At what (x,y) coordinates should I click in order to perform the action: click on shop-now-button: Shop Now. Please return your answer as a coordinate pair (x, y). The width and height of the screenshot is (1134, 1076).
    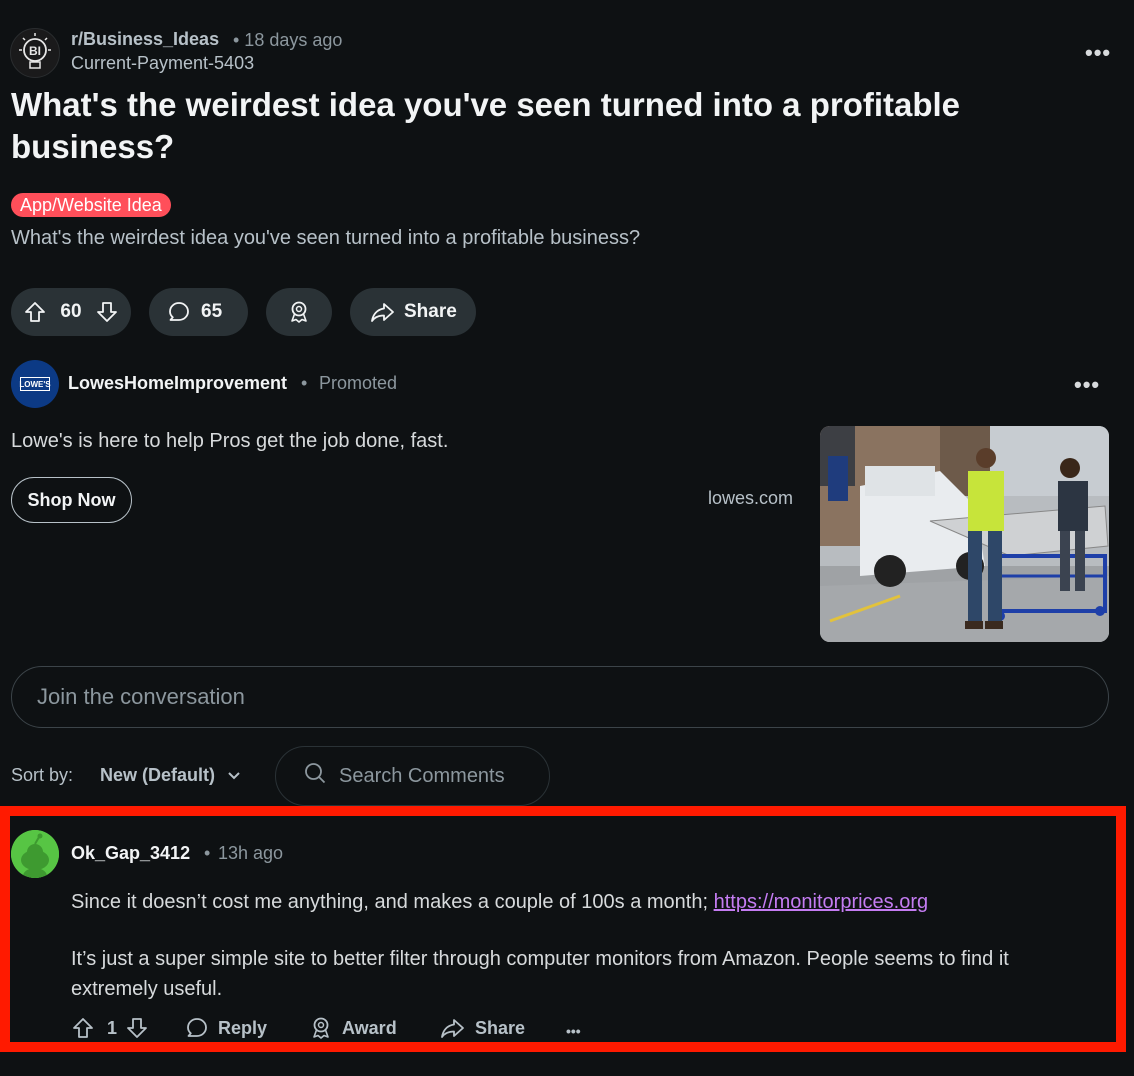
    Looking at the image, I should click on (71, 500).